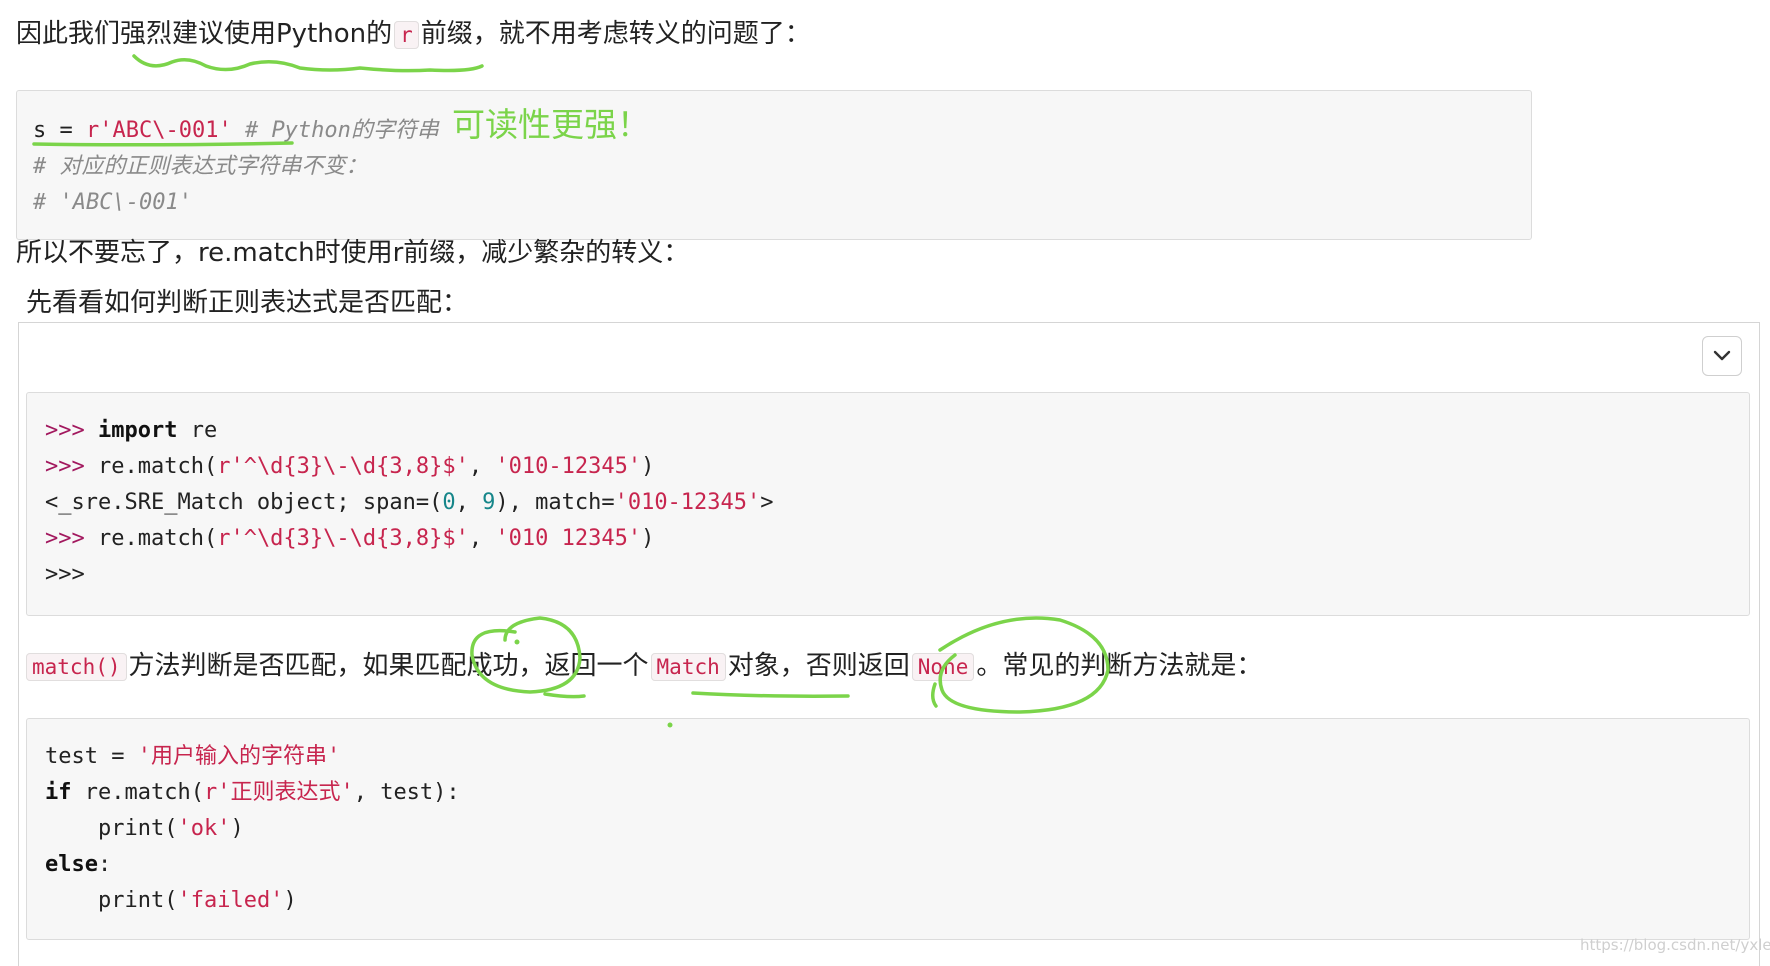 Image resolution: width=1770 pixels, height=966 pixels. I want to click on code-keyword: else, so click(71, 864).